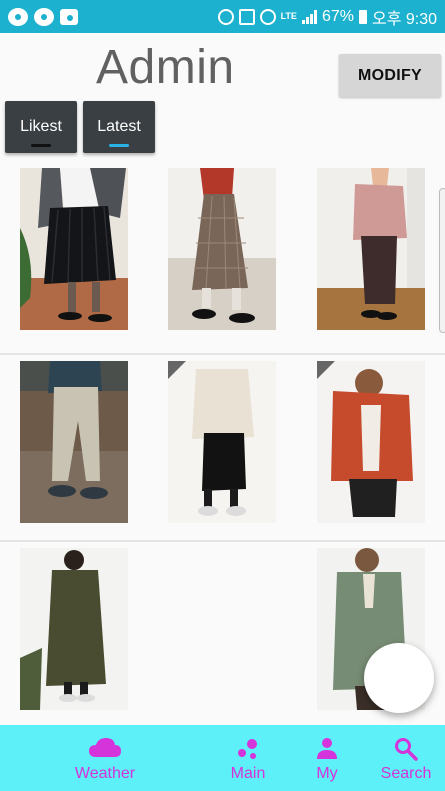 The image size is (445, 791). Describe the element at coordinates (371, 442) in the screenshot. I see `photo-orange-hoodie-outfit` at that location.